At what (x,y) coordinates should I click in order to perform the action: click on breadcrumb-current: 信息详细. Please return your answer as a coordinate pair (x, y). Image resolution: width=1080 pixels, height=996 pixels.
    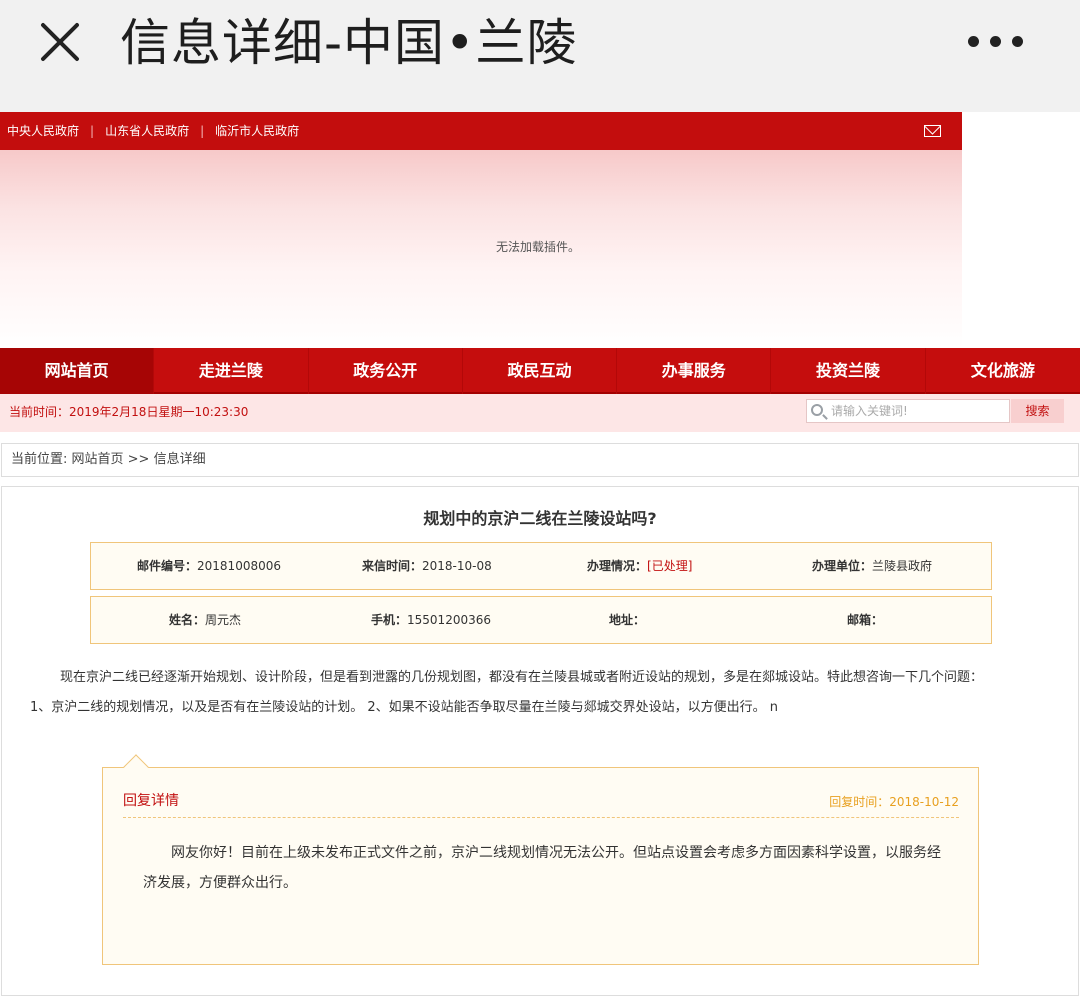
    Looking at the image, I should click on (179, 459).